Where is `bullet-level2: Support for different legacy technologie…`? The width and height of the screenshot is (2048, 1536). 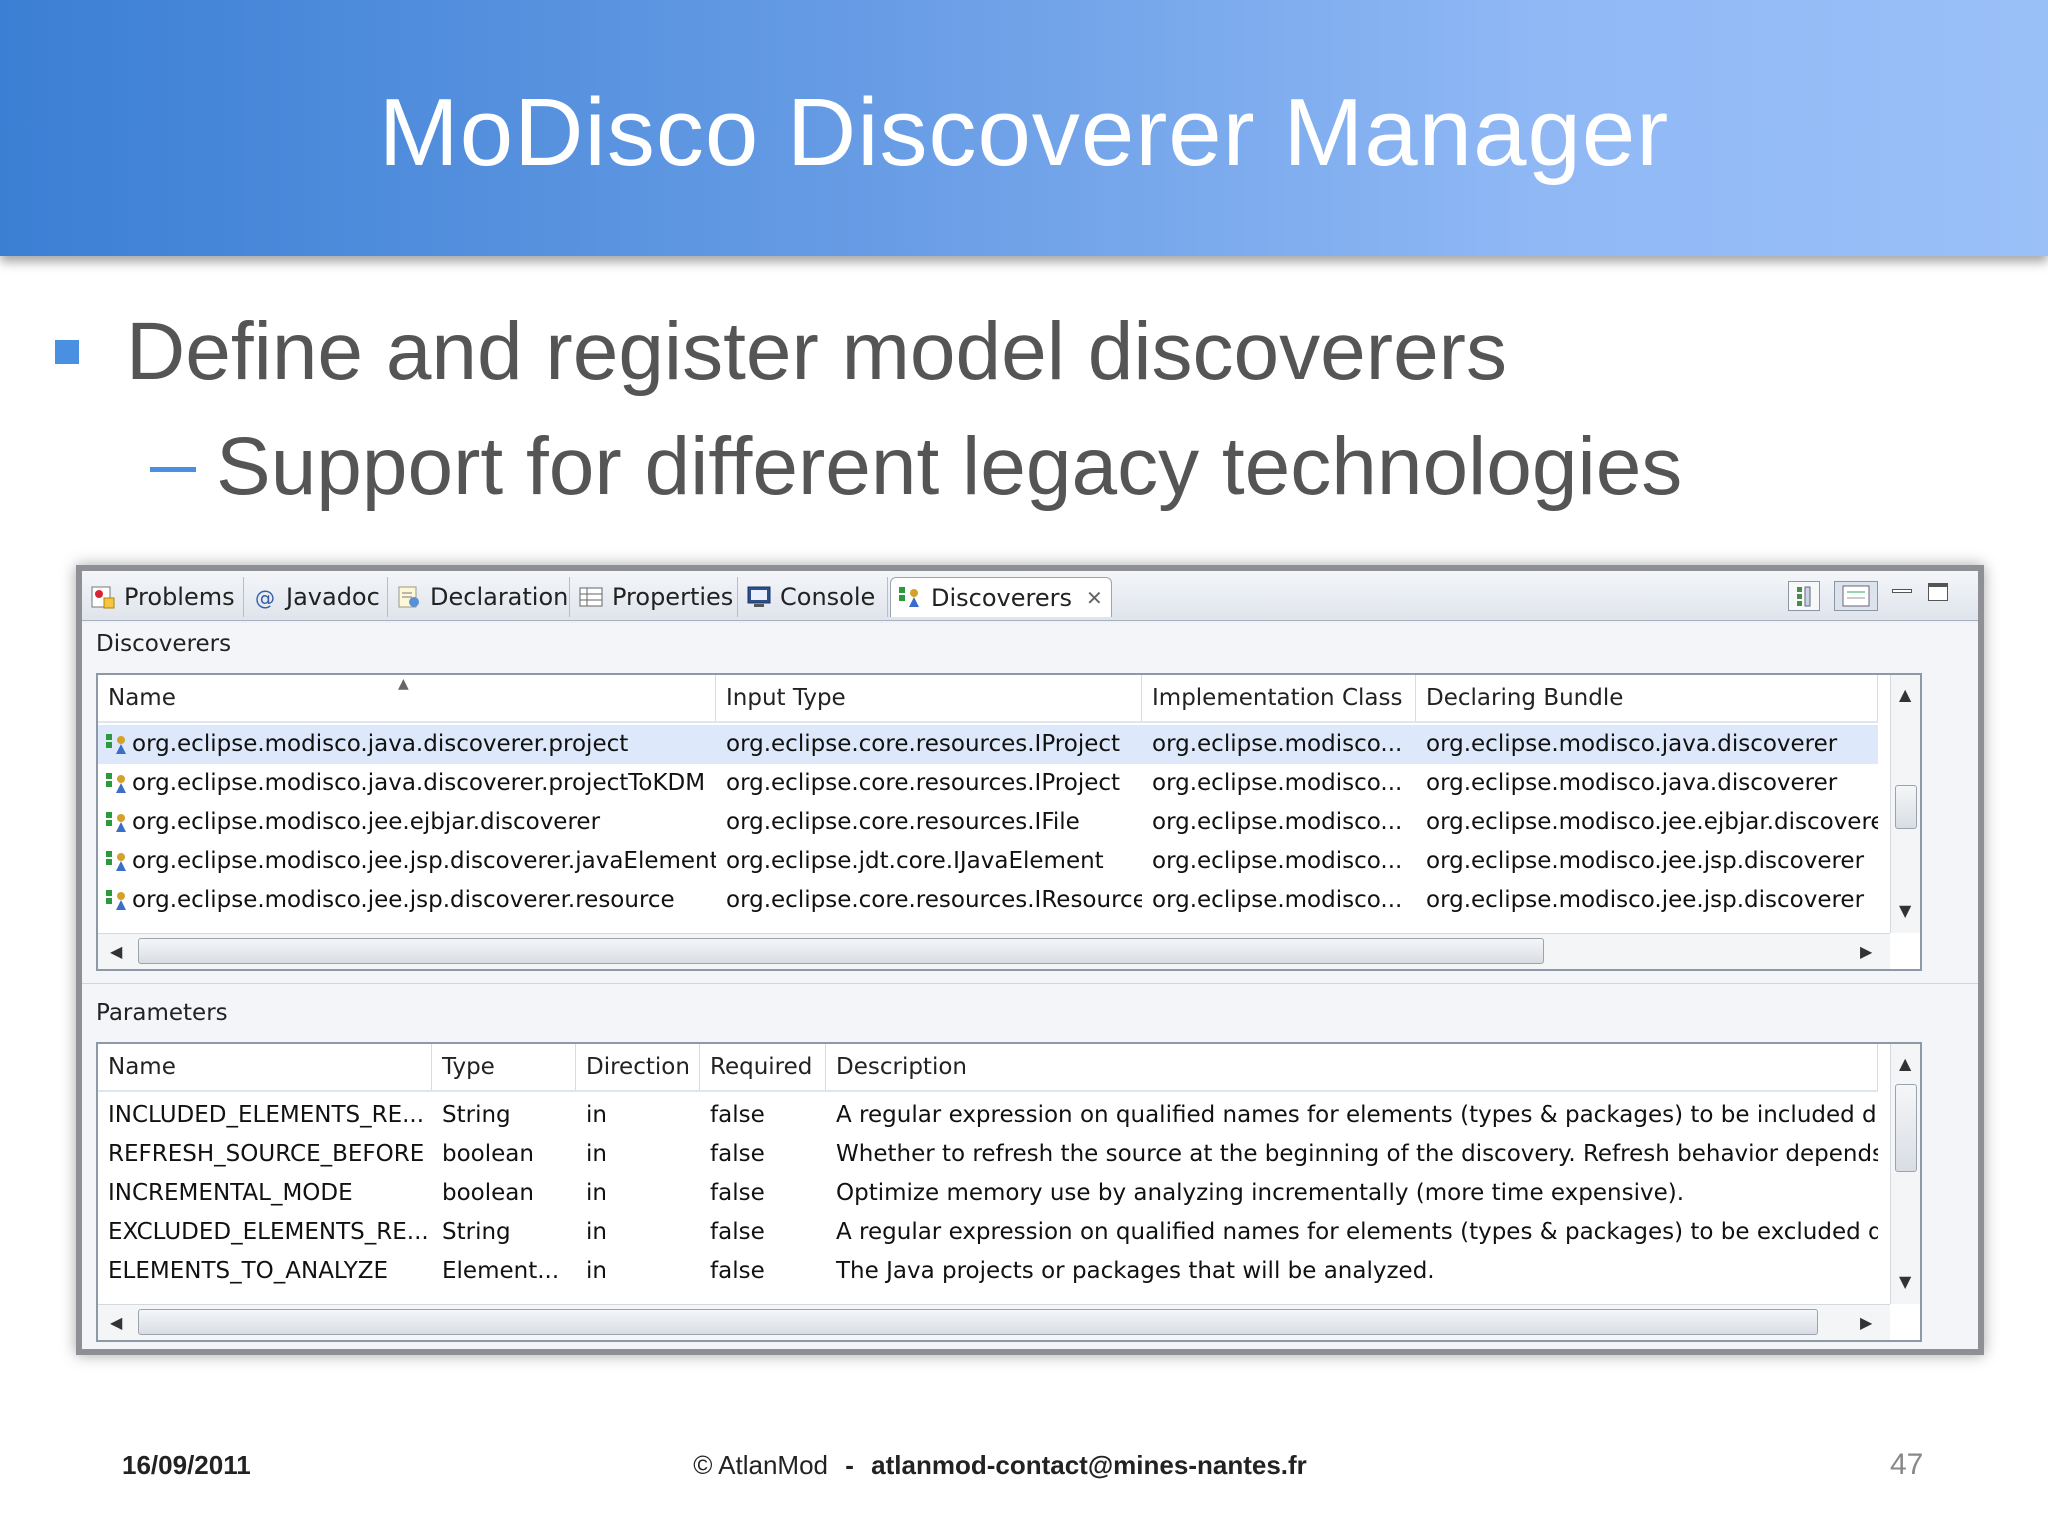
bullet-level2: Support for different legacy technologie… is located at coordinates (949, 466).